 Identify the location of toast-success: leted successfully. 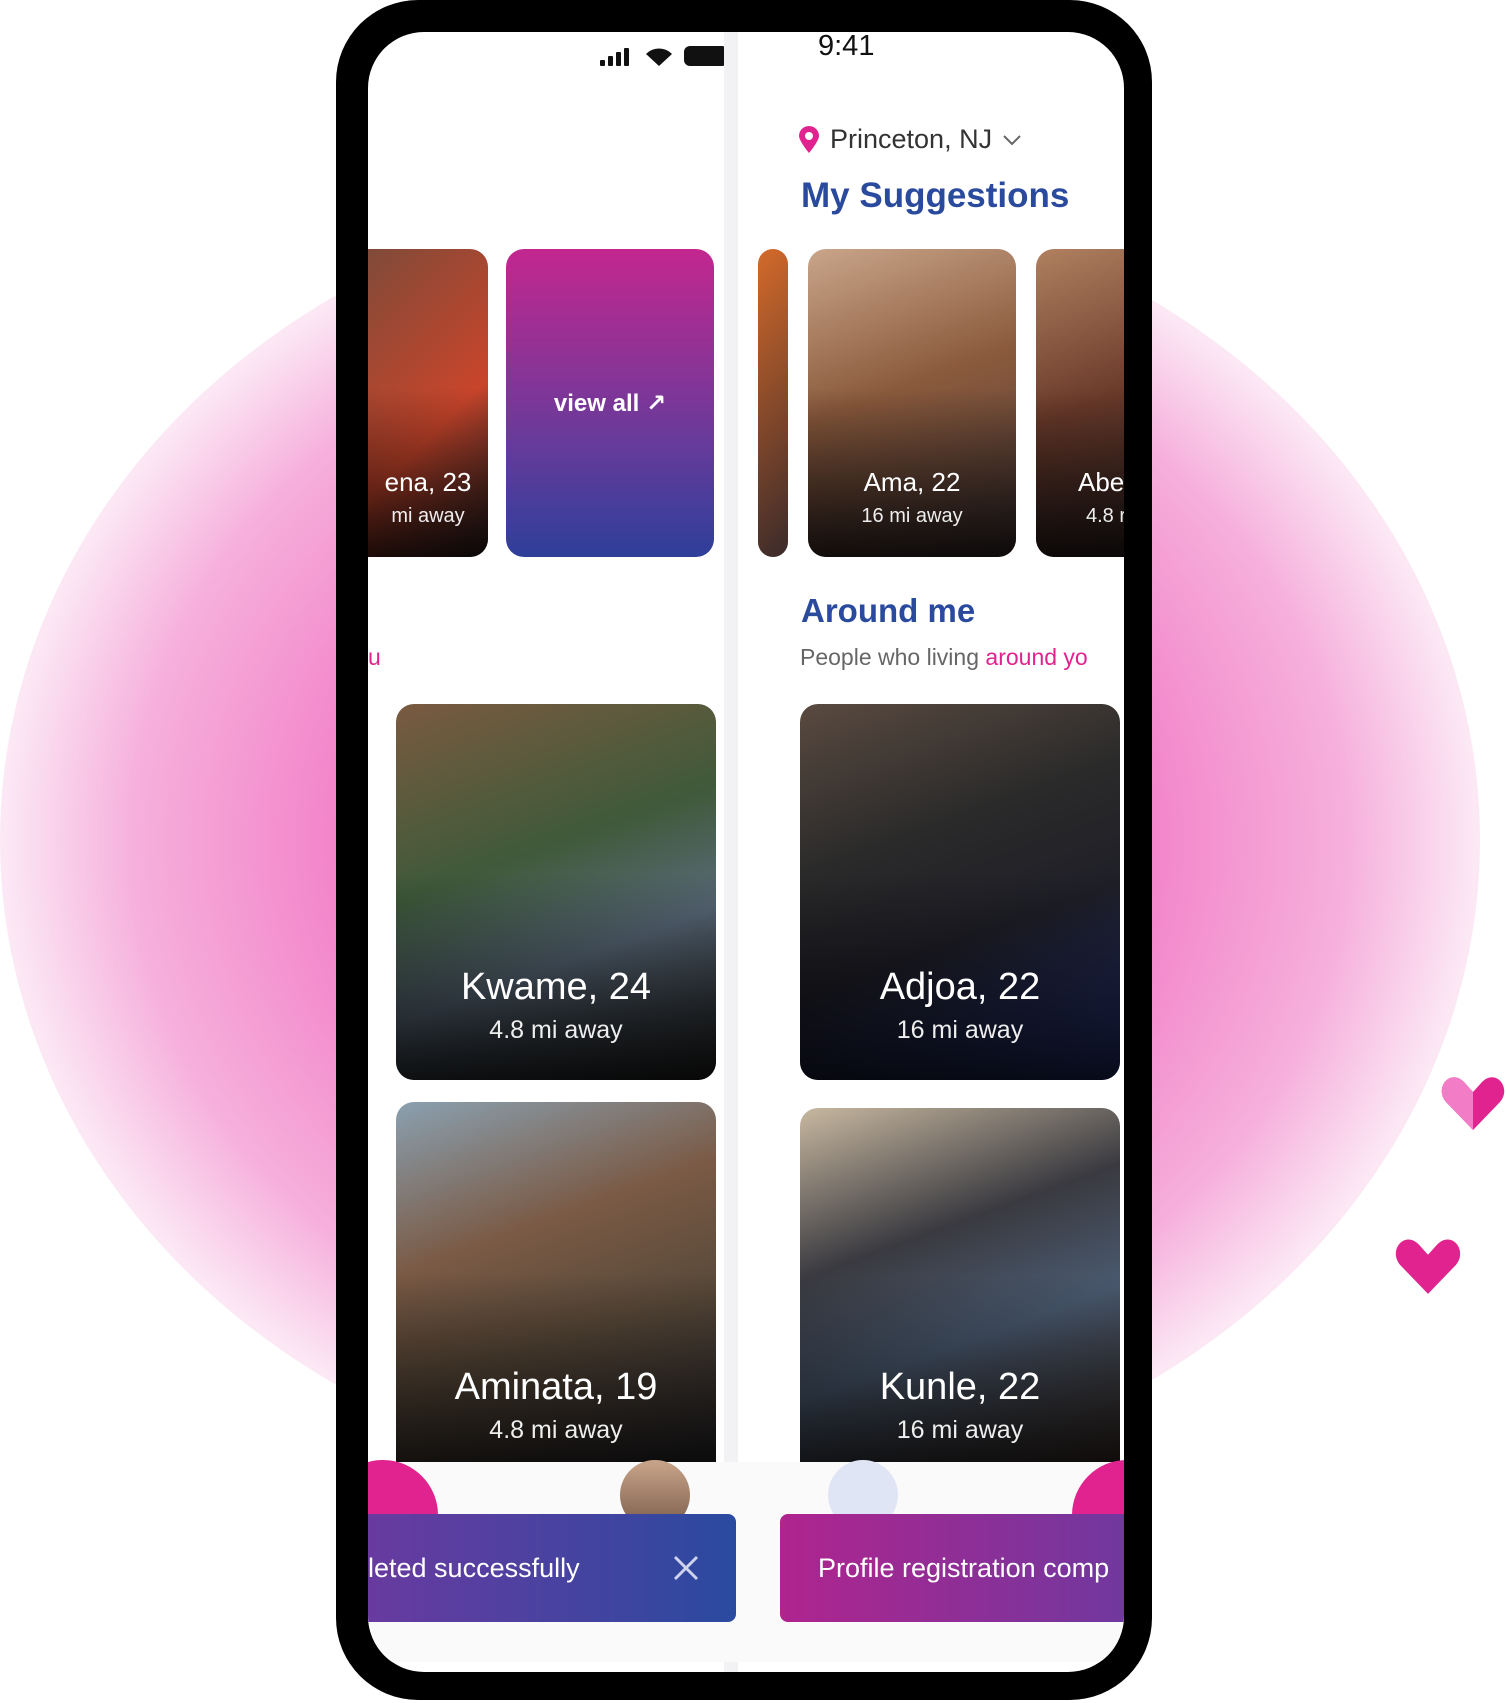
(552, 1568).